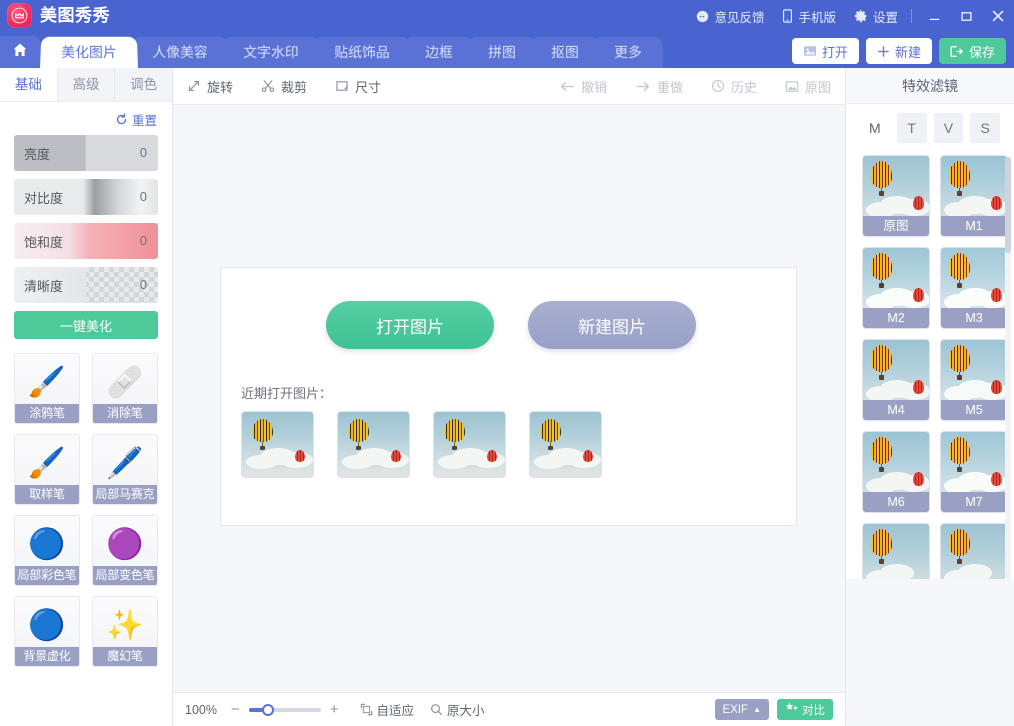 The height and width of the screenshot is (726, 1014). What do you see at coordinates (896, 472) in the screenshot?
I see `filter-item-m6: M6` at bounding box center [896, 472].